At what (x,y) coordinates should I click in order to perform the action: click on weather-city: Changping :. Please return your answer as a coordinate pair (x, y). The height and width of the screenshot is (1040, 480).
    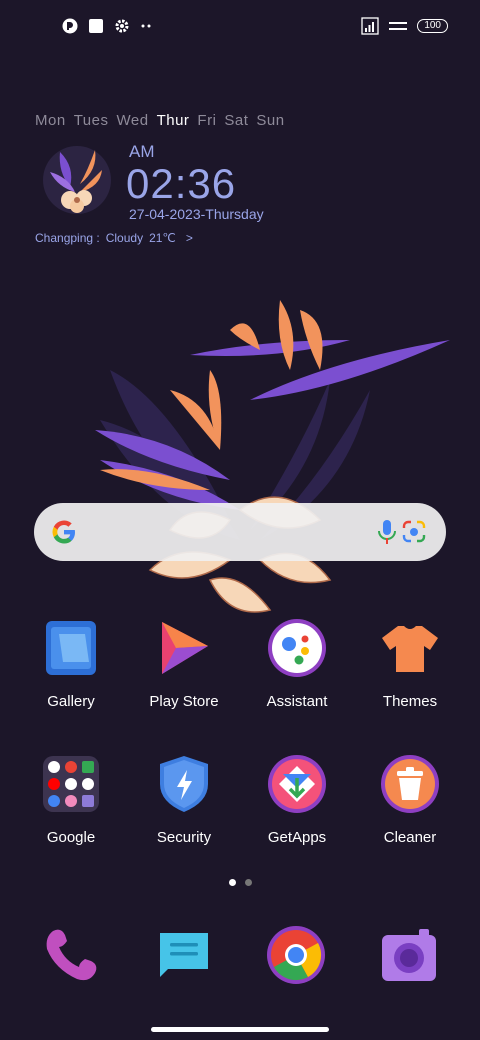
    Looking at the image, I should click on (67, 238).